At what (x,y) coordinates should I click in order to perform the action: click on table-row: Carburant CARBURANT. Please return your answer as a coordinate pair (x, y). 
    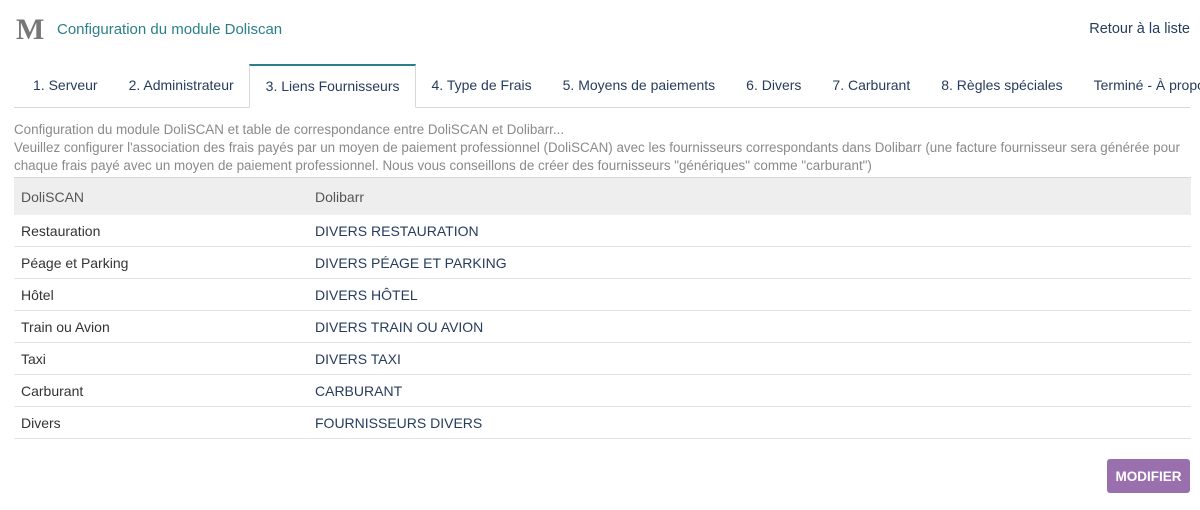
    Looking at the image, I should click on (602, 390).